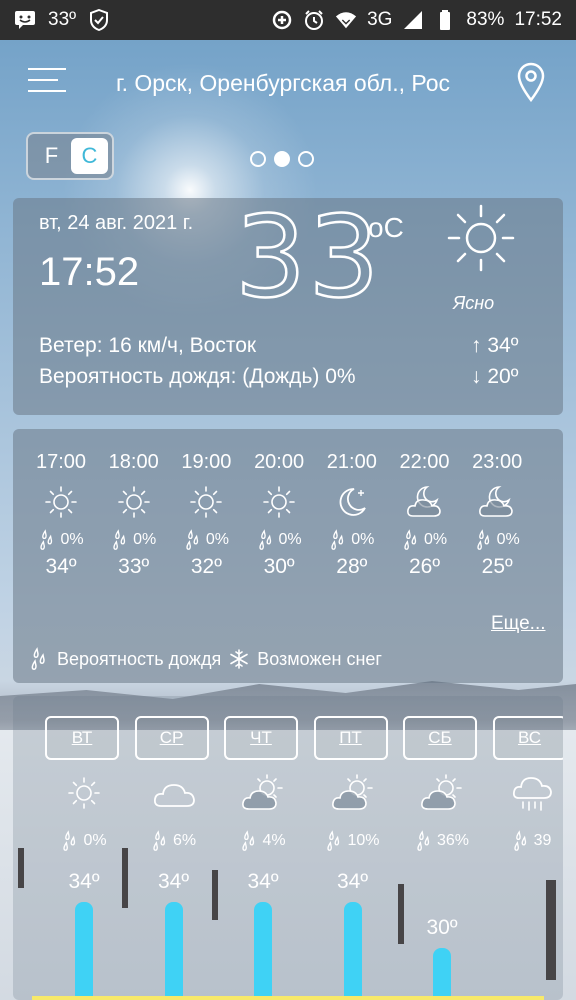 This screenshot has height=1000, width=576. Describe the element at coordinates (424, 462) in the screenshot. I see `hour-time: 22:00` at that location.